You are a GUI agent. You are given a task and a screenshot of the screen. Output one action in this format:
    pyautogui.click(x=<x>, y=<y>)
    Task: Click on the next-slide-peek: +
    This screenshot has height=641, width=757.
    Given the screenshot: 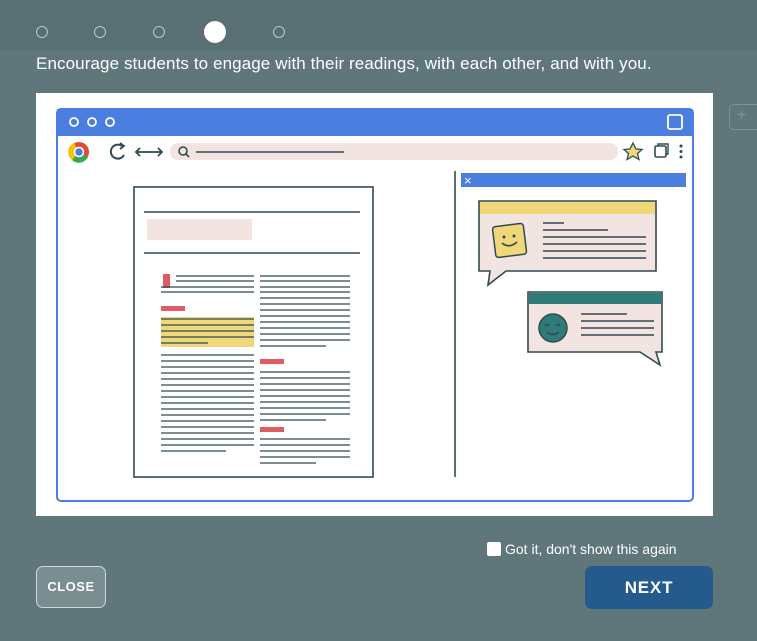 What is the action you would take?
    pyautogui.click(x=743, y=117)
    